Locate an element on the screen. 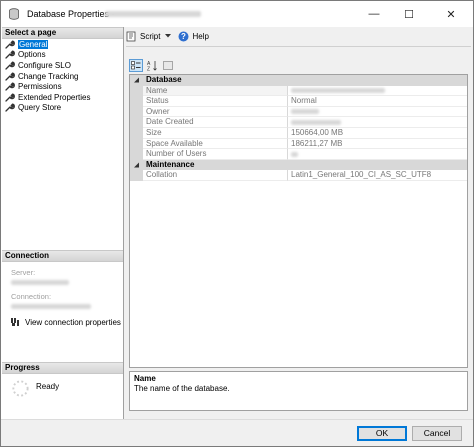 This screenshot has height=447, width=474. page-query-store: Query Store is located at coordinates (64, 108).